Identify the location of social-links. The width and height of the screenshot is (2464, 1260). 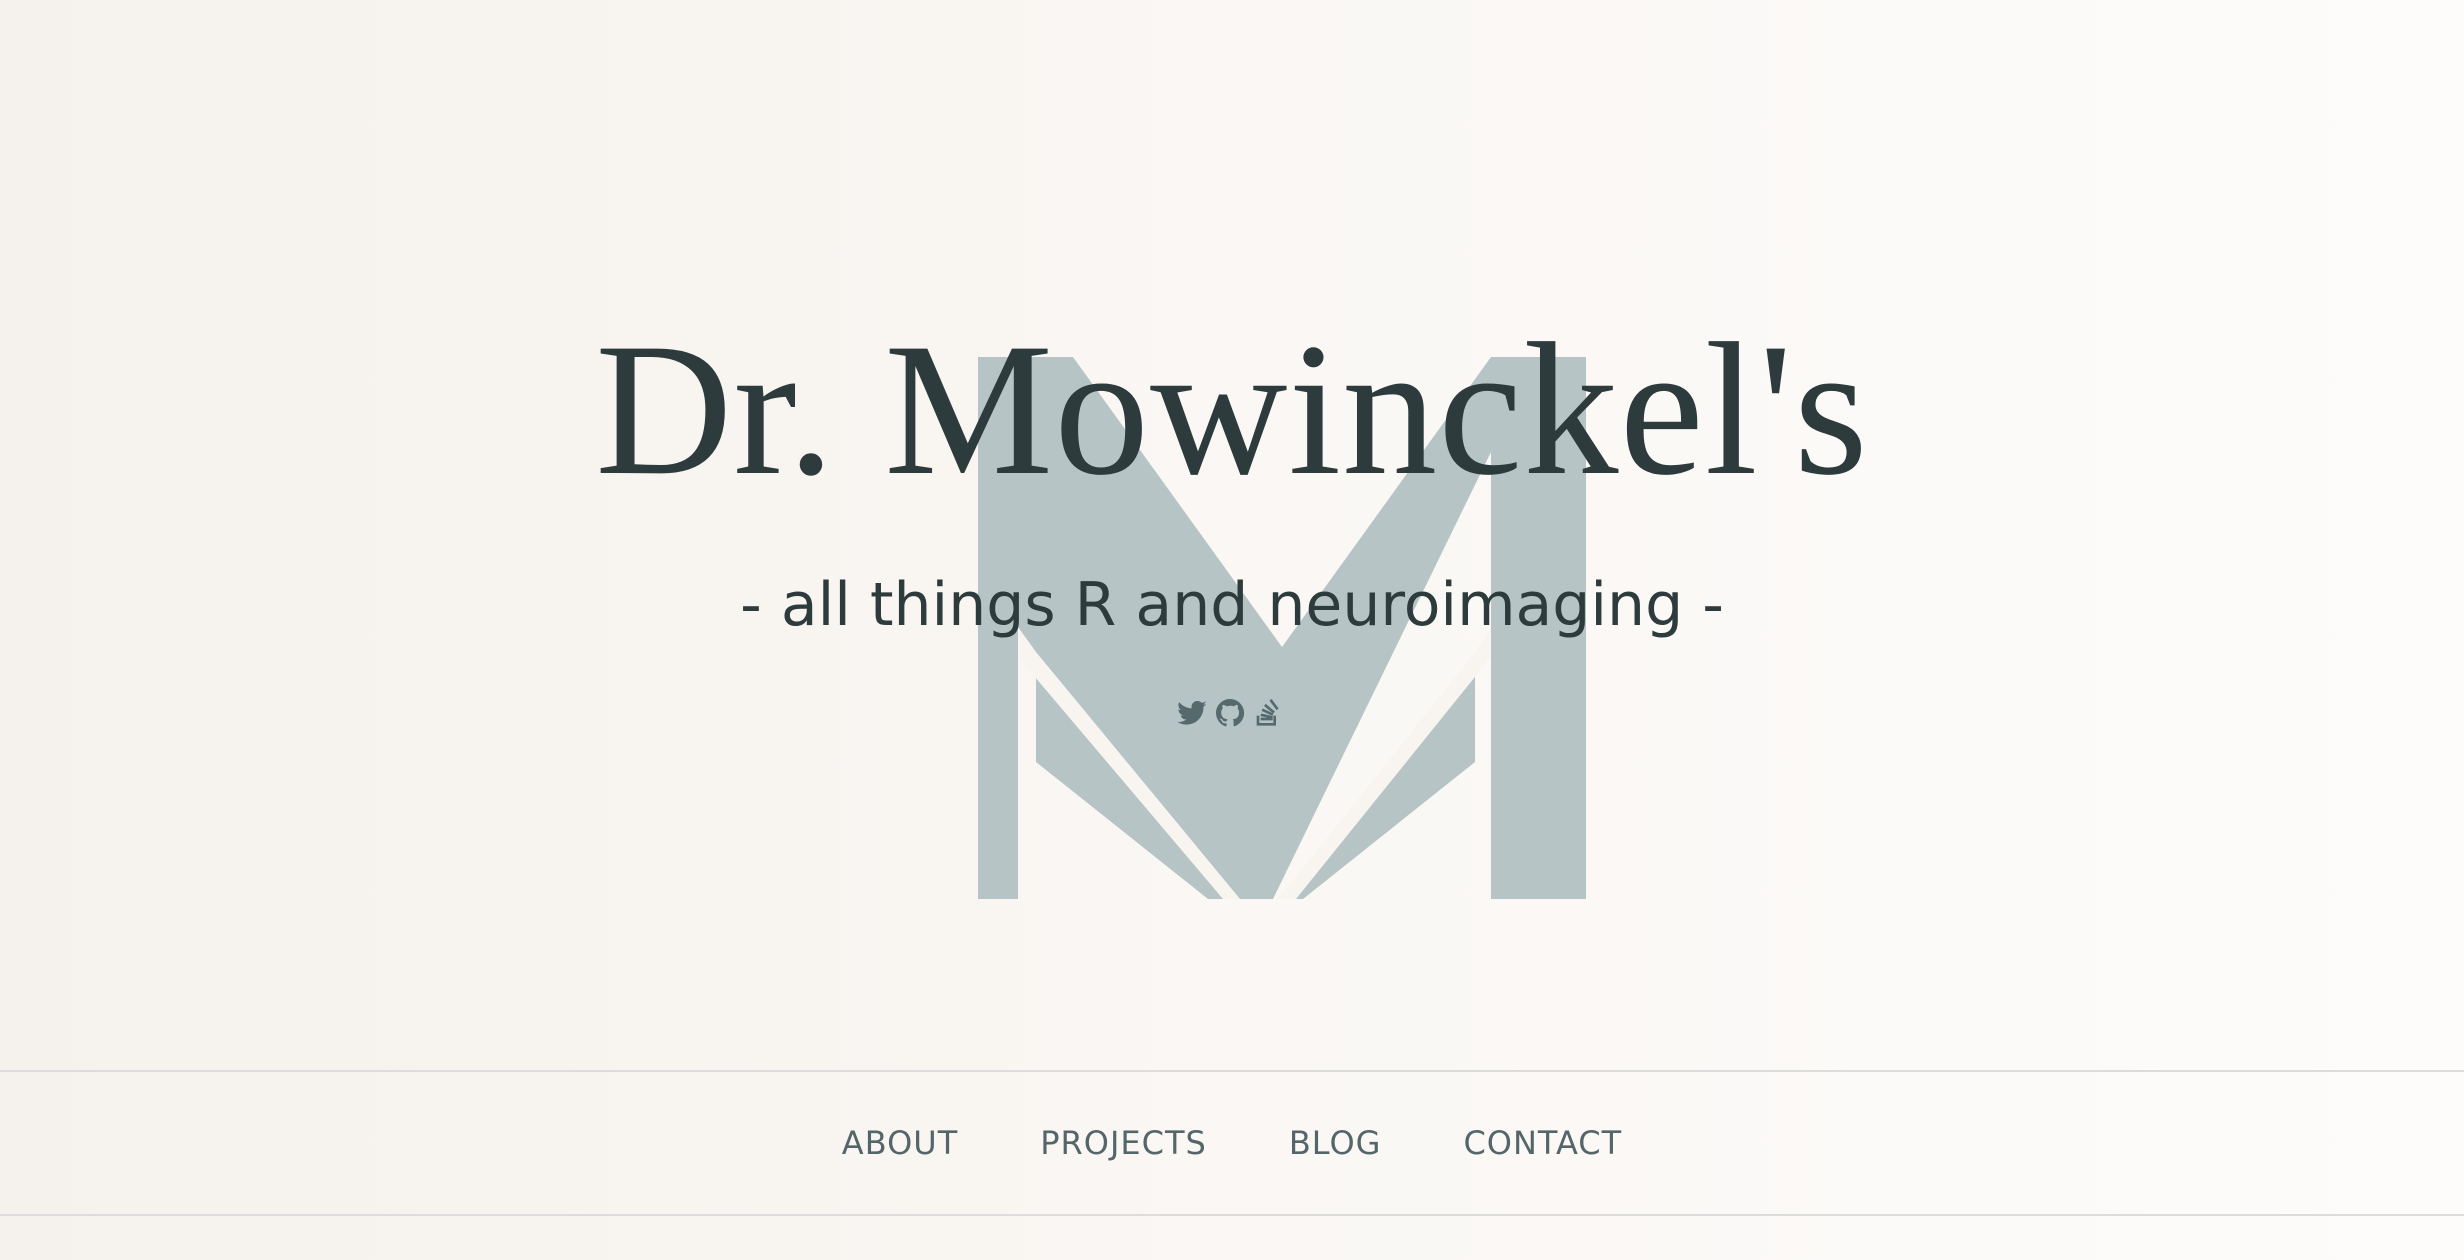
(1230, 715).